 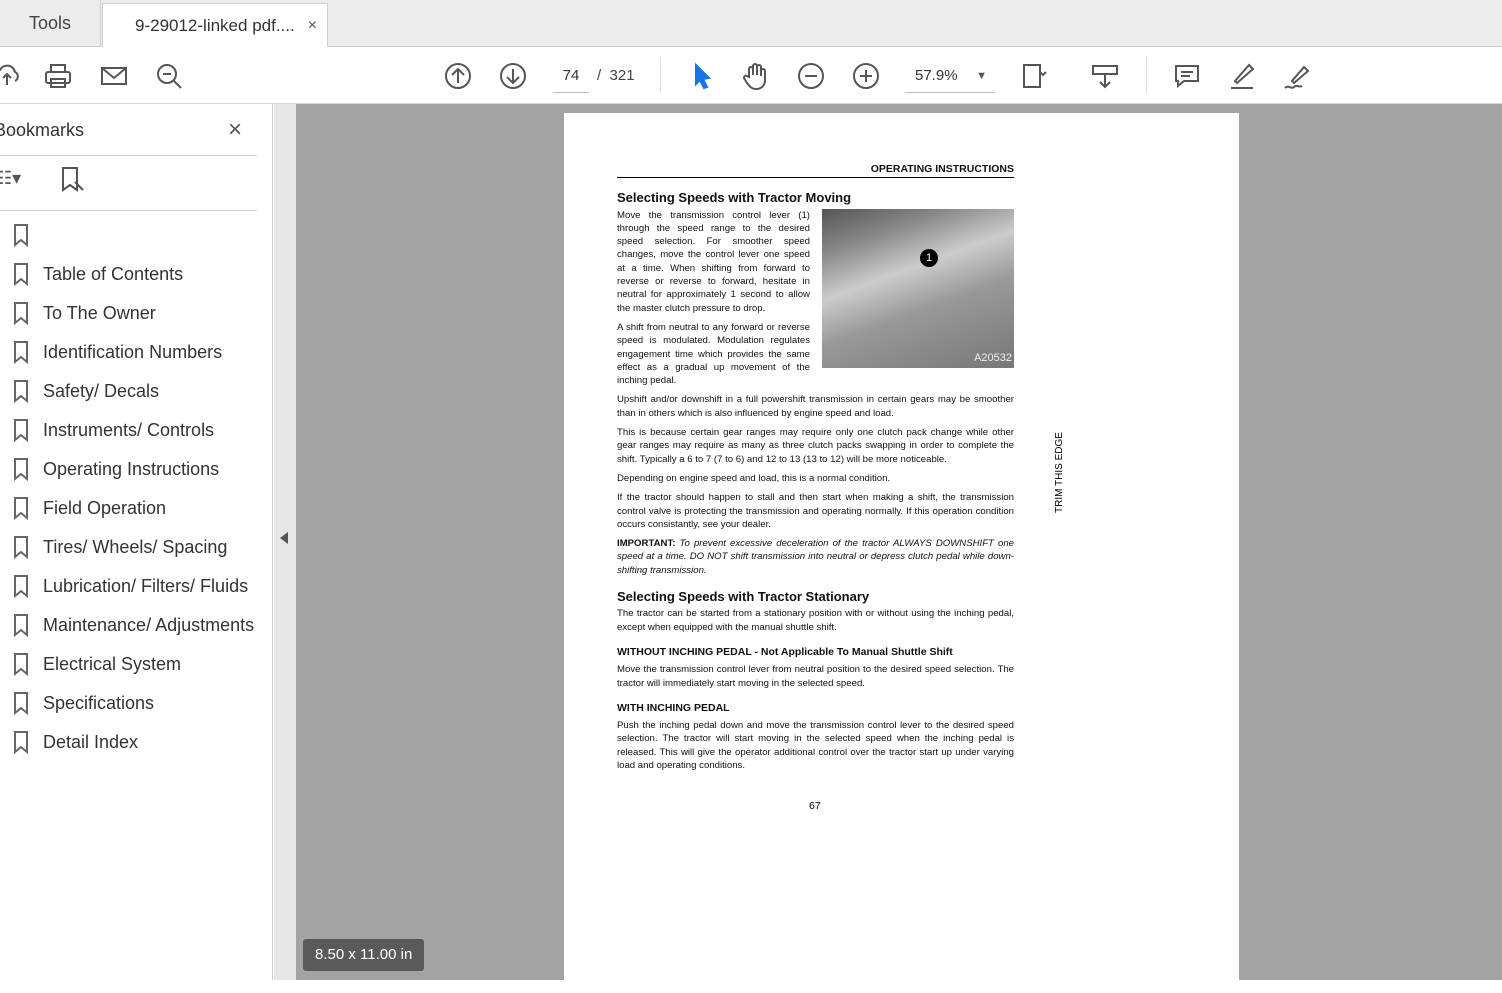 What do you see at coordinates (312, 26) in the screenshot?
I see `close-tab-icon: ×` at bounding box center [312, 26].